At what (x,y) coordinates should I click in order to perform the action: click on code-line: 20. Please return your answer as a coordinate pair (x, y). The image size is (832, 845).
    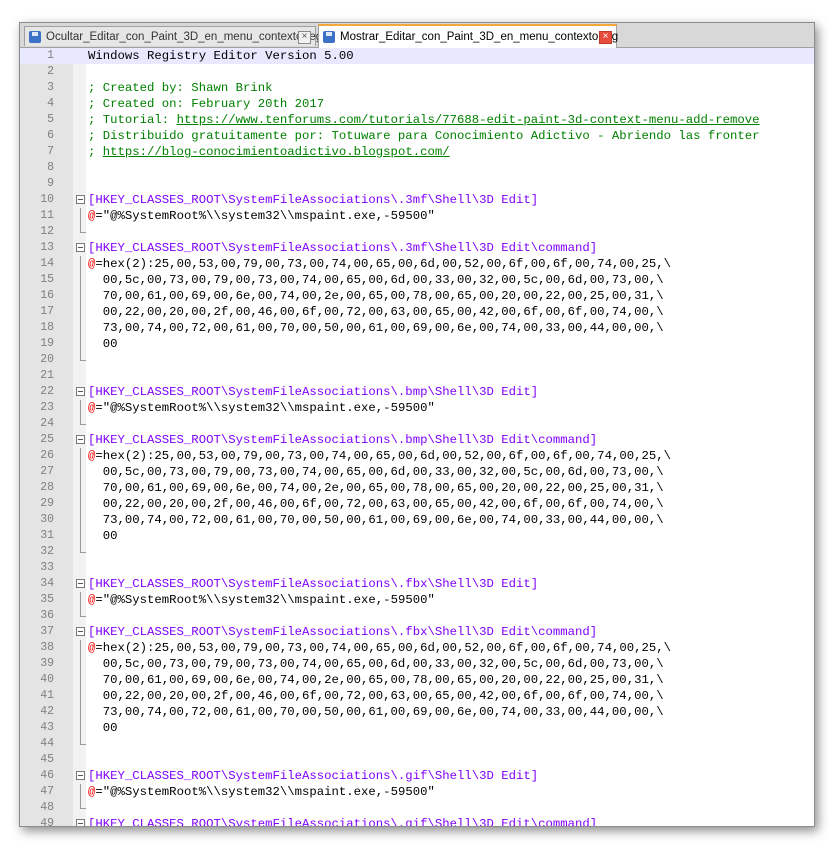
    Looking at the image, I should click on (417, 360).